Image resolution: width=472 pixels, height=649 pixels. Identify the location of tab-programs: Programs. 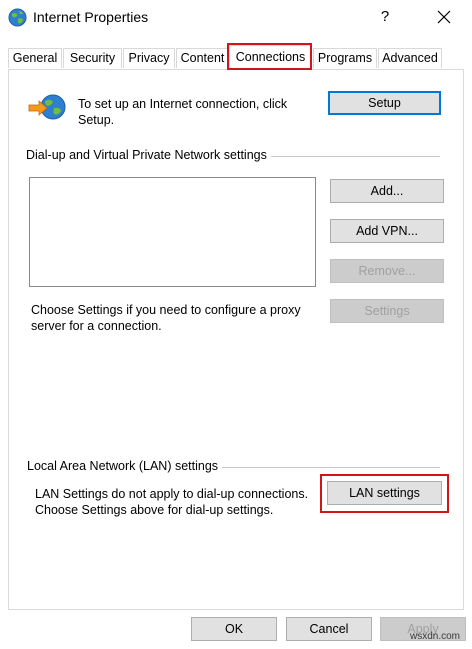
(345, 58).